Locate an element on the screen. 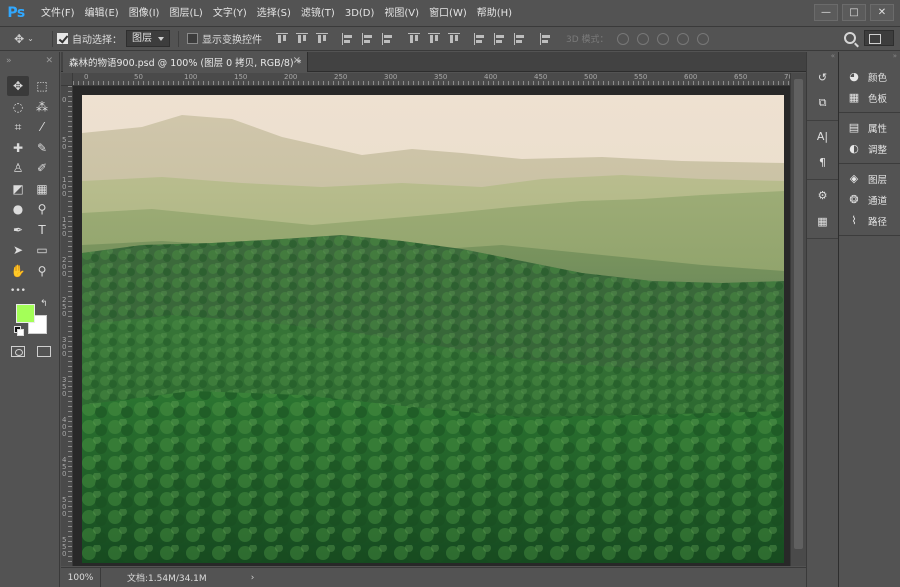 This screenshot has height=587, width=900. more-tools-icon: ••• is located at coordinates (18, 291).